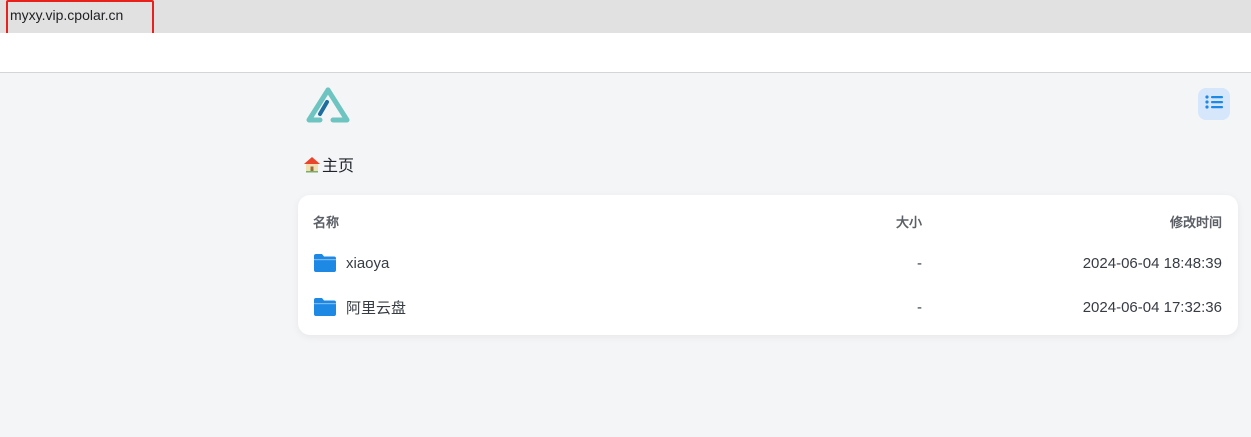  Describe the element at coordinates (376, 307) in the screenshot. I see `file-name: 阿里云盘` at that location.